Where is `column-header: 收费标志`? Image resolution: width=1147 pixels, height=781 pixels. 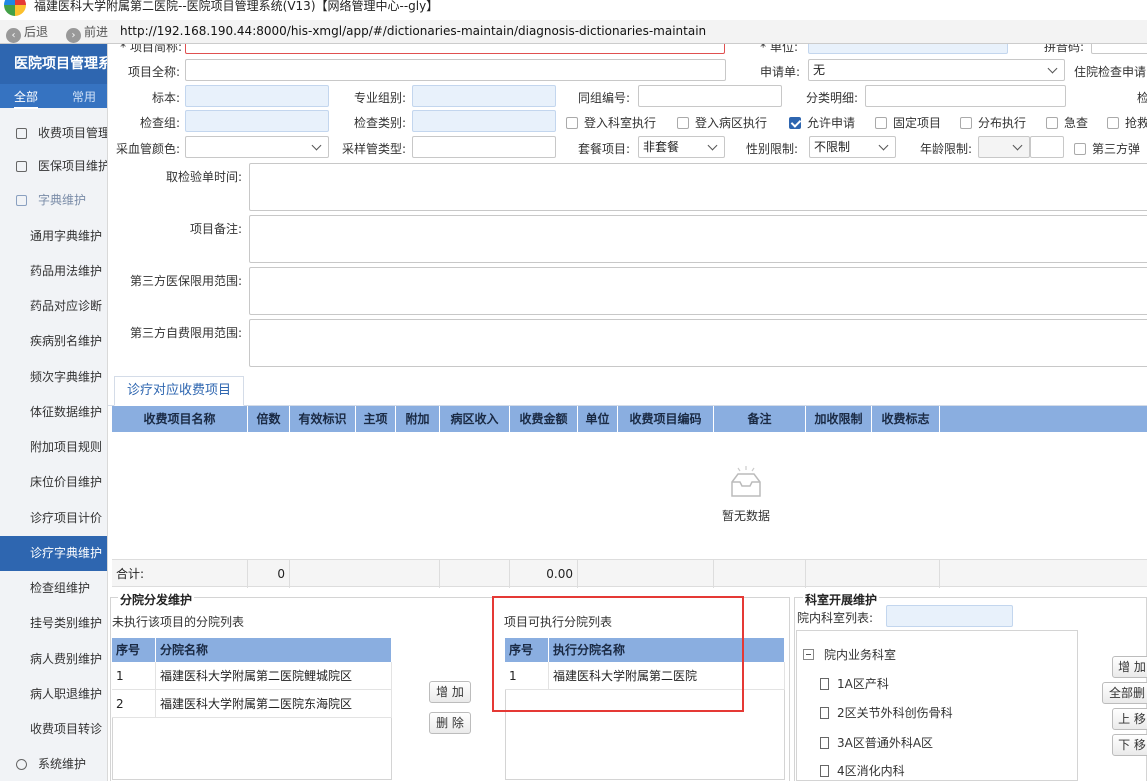 column-header: 收费标志 is located at coordinates (906, 419).